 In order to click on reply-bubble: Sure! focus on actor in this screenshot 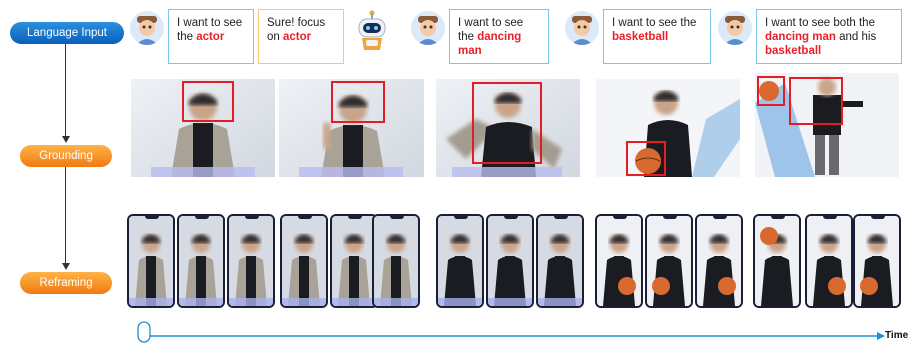, I will do `click(301, 36)`.